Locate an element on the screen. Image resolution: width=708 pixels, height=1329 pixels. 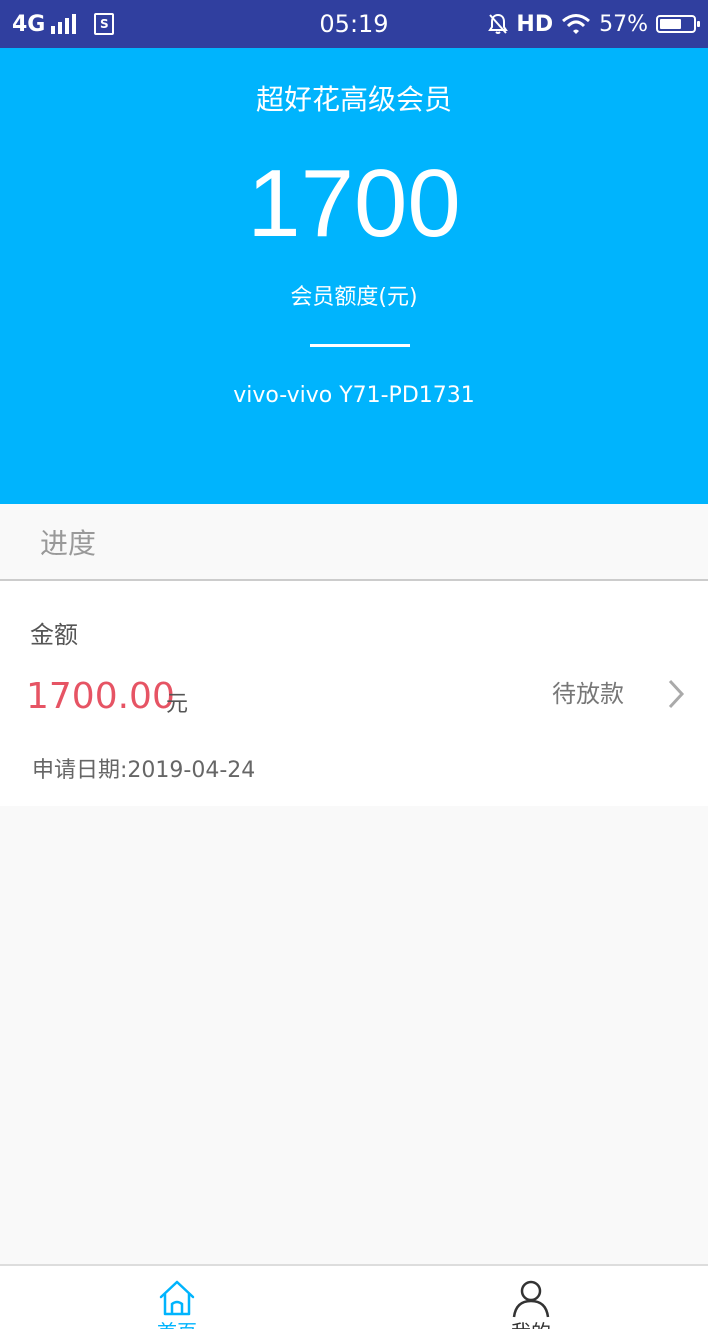
hd-label: HD is located at coordinates (535, 24).